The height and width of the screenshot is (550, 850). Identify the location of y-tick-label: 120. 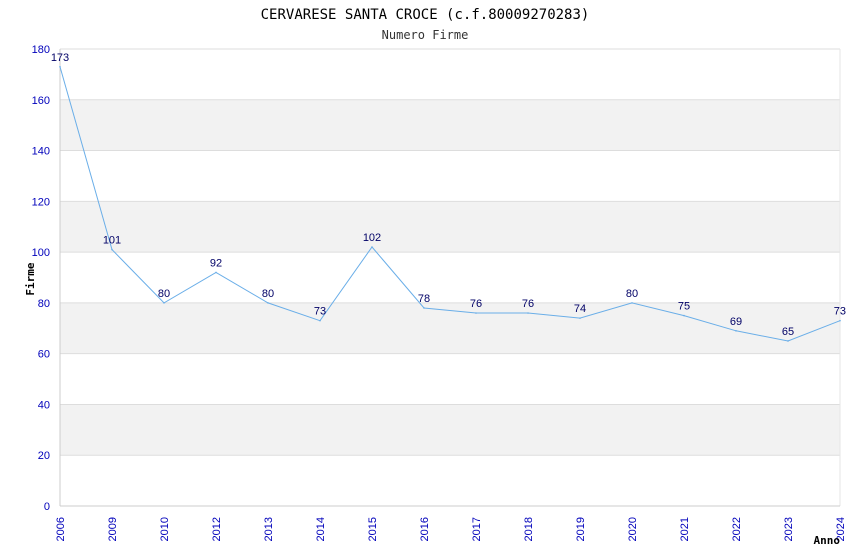
(41, 202).